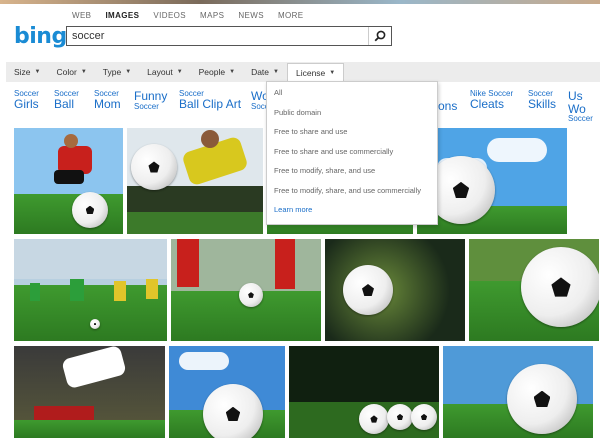 The image size is (600, 438). What do you see at coordinates (160, 72) in the screenshot?
I see `filter-label: Layout` at bounding box center [160, 72].